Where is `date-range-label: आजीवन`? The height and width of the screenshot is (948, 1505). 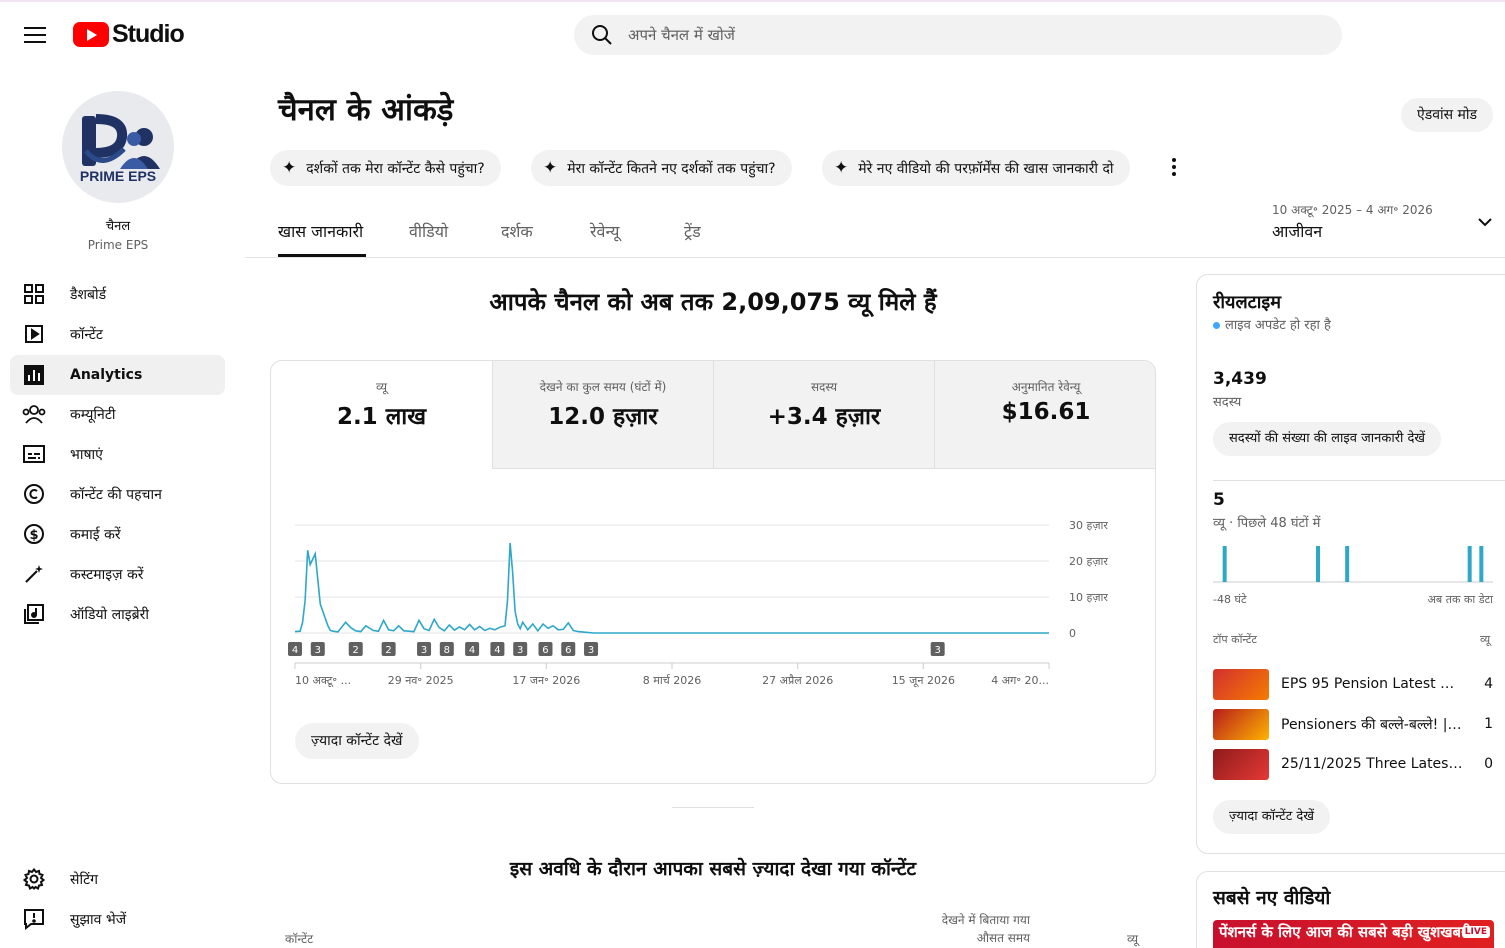
date-range-label: आजीवन is located at coordinates (1297, 231).